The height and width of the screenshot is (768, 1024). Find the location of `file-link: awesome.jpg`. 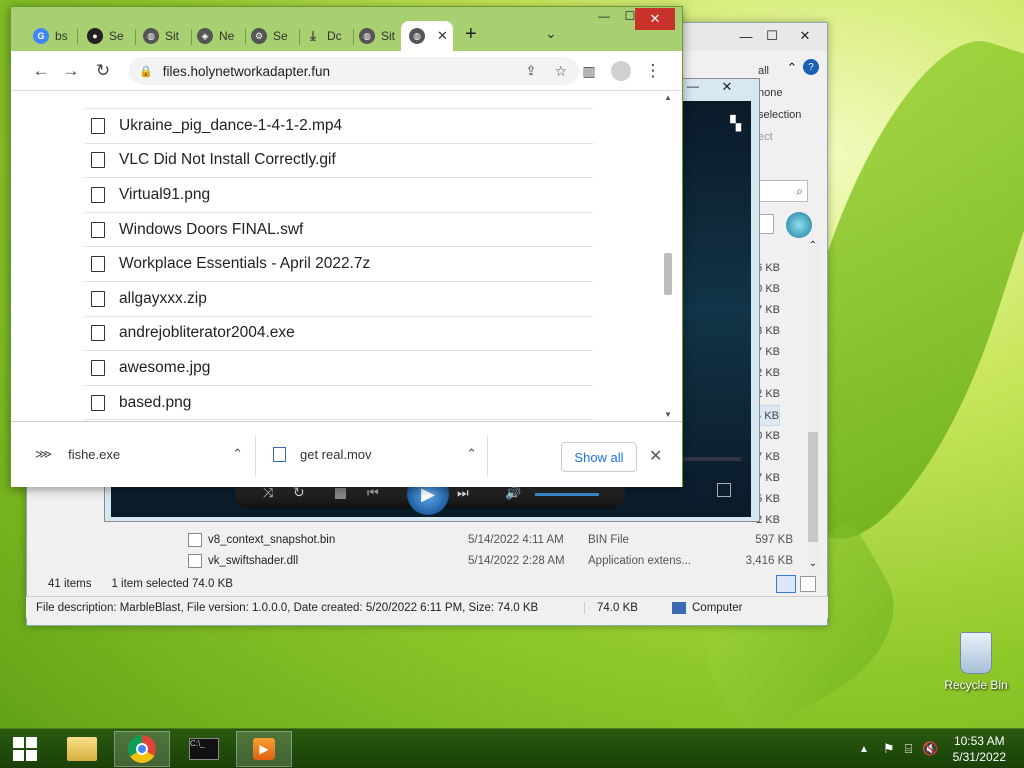

file-link: awesome.jpg is located at coordinates (164, 368).